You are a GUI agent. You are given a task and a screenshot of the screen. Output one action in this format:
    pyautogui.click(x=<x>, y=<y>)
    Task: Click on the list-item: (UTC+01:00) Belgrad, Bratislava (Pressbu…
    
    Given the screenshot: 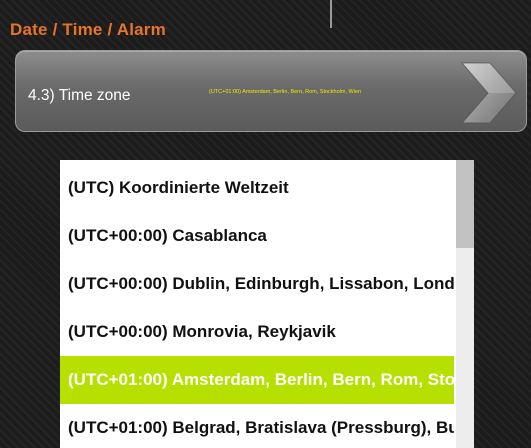 What is the action you would take?
    pyautogui.click(x=257, y=426)
    